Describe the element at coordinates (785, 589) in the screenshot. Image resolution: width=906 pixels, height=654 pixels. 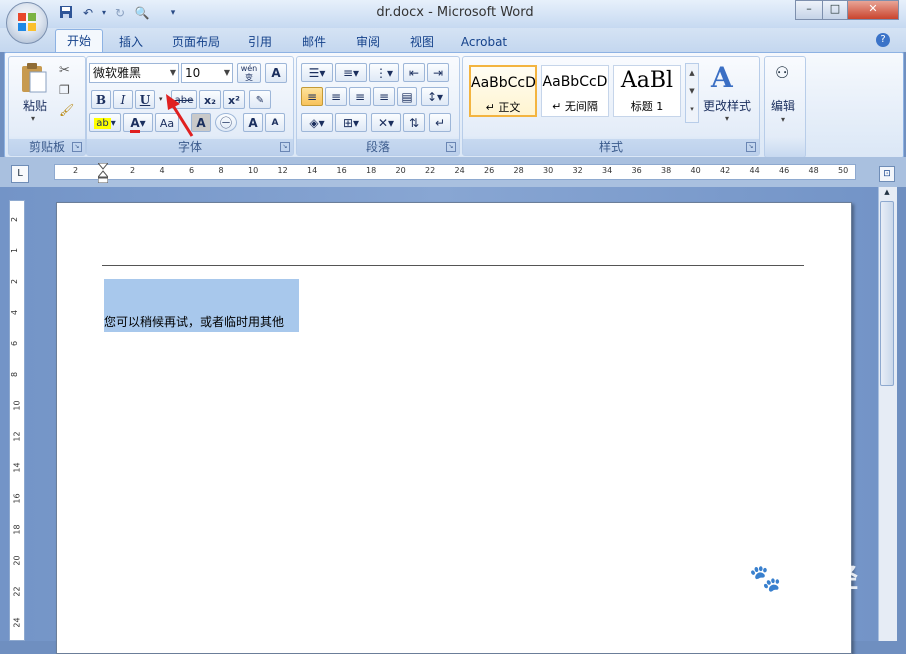
I see `baidu-watermark: Bai🐾du 经验 jingyan.baidu.com` at that location.